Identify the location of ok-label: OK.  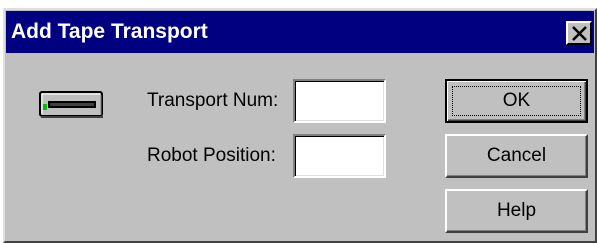
(516, 101).